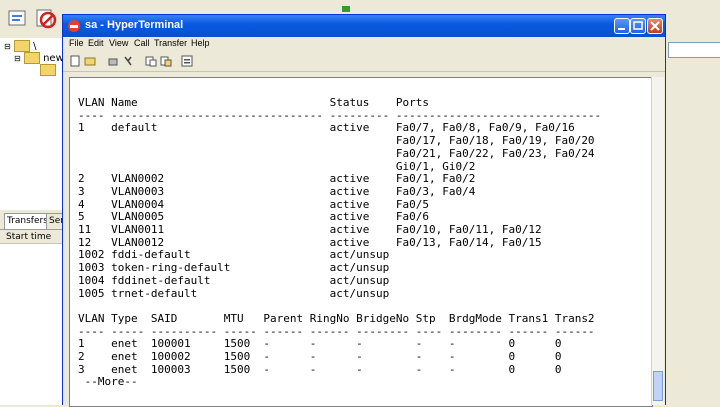  Describe the element at coordinates (128, 61) in the screenshot. I see `disconnect-icon` at that location.